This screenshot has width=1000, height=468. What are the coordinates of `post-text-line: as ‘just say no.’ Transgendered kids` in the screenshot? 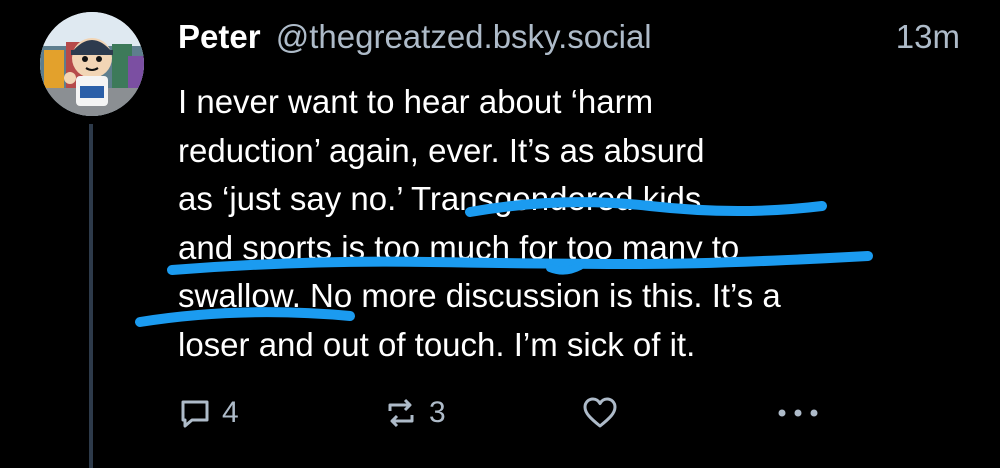 It's located at (440, 198).